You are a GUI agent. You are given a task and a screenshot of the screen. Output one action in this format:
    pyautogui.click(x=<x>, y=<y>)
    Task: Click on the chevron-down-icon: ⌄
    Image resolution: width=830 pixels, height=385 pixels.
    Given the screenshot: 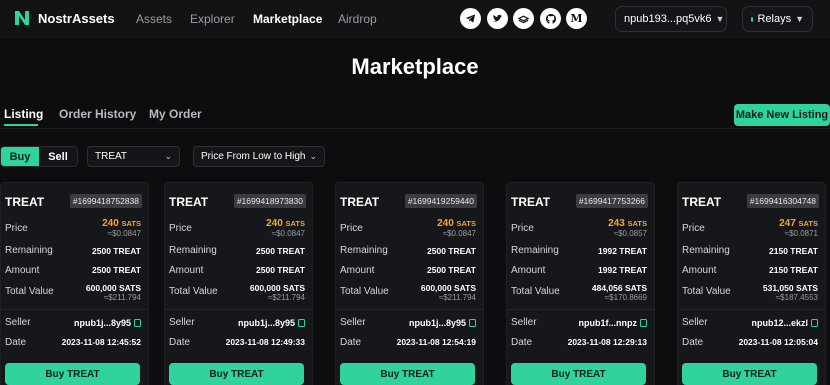 What is the action you would take?
    pyautogui.click(x=168, y=156)
    